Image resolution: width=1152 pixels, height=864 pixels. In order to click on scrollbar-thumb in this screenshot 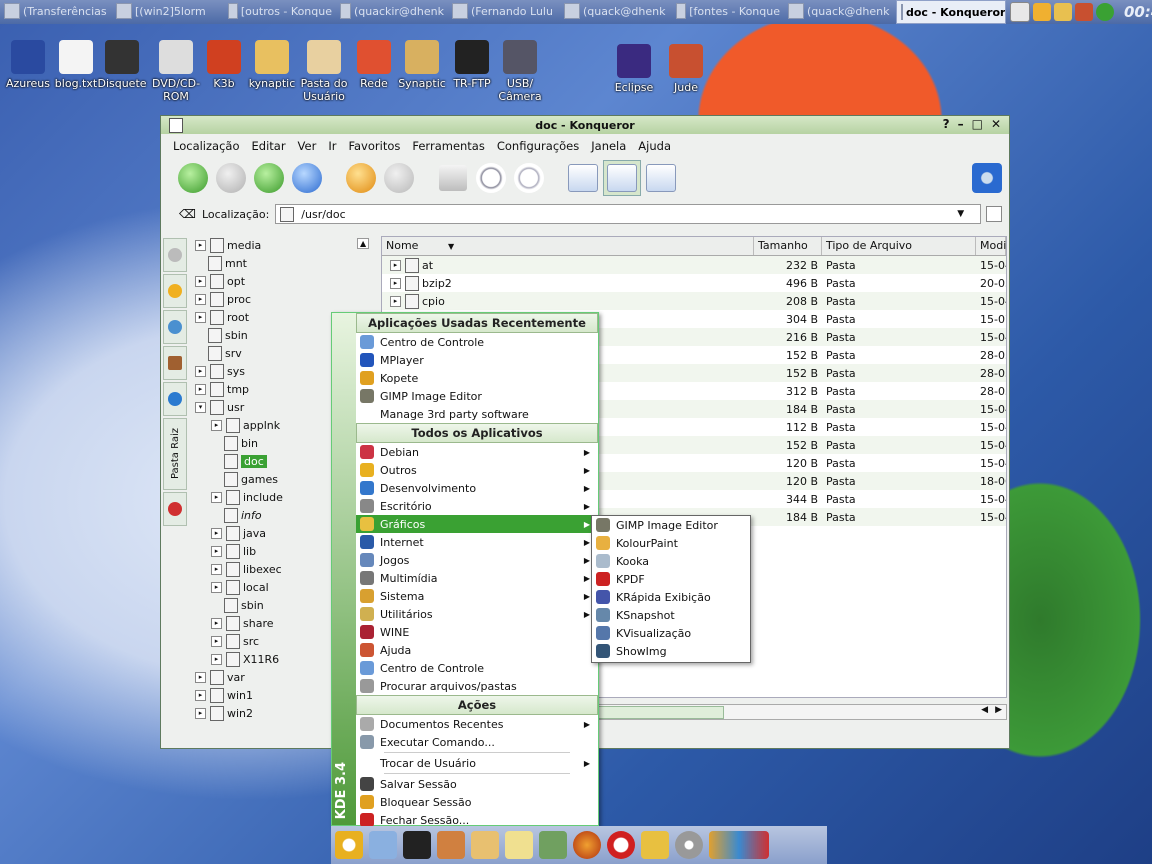, I will do `click(661, 712)`.